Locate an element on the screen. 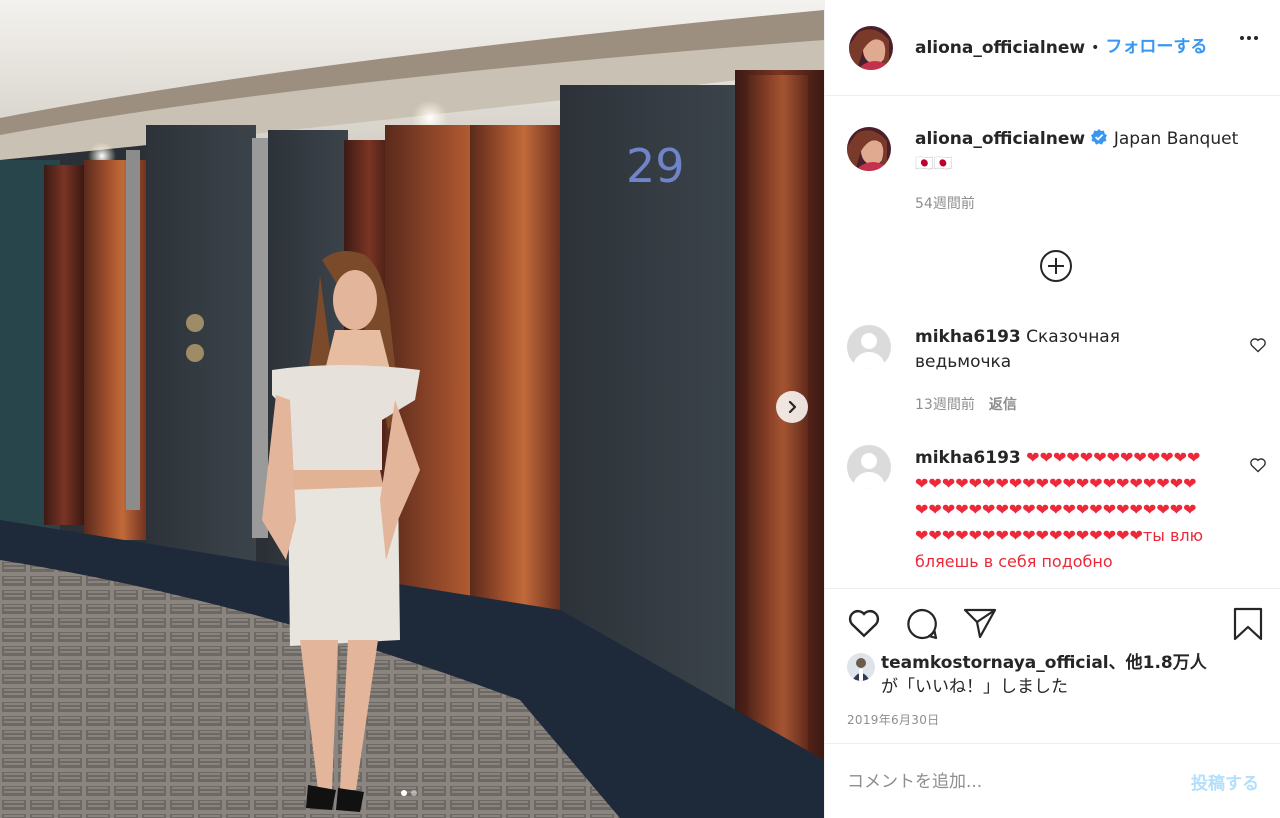 The height and width of the screenshot is (818, 1280). verified-badge-icon is located at coordinates (1099, 137).